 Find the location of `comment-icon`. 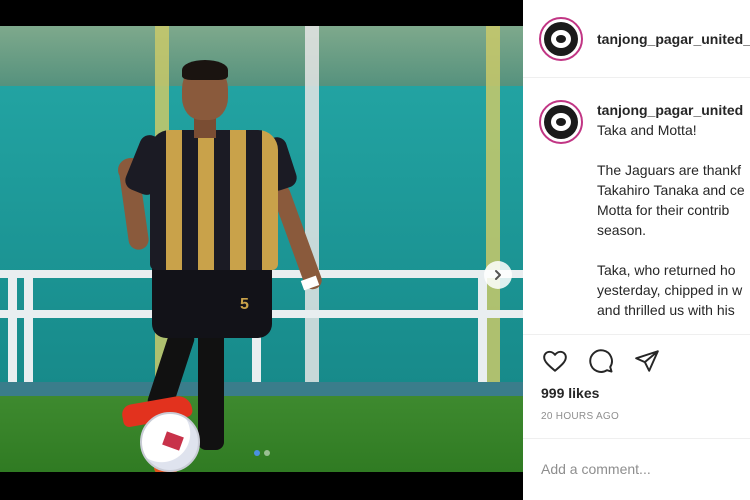

comment-icon is located at coordinates (601, 361).